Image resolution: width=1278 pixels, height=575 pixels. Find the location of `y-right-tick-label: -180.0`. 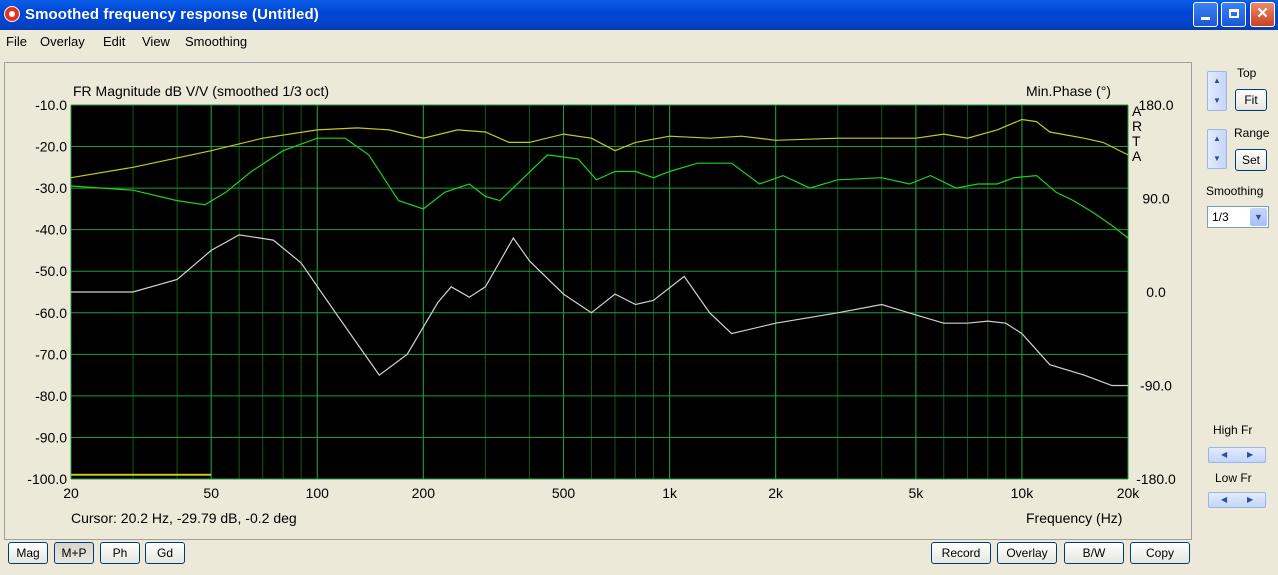

y-right-tick-label: -180.0 is located at coordinates (1156, 479).